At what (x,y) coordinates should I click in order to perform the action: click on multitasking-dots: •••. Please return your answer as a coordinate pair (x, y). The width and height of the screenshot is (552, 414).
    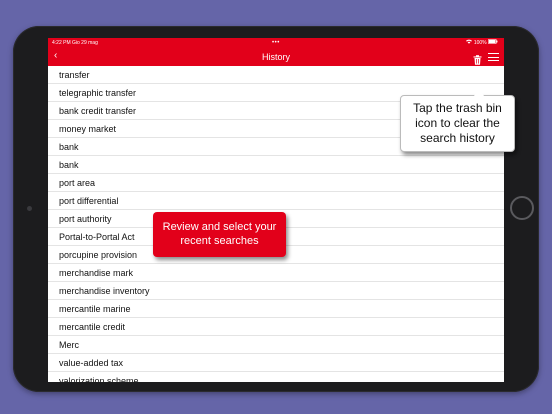
    Looking at the image, I should click on (276, 43).